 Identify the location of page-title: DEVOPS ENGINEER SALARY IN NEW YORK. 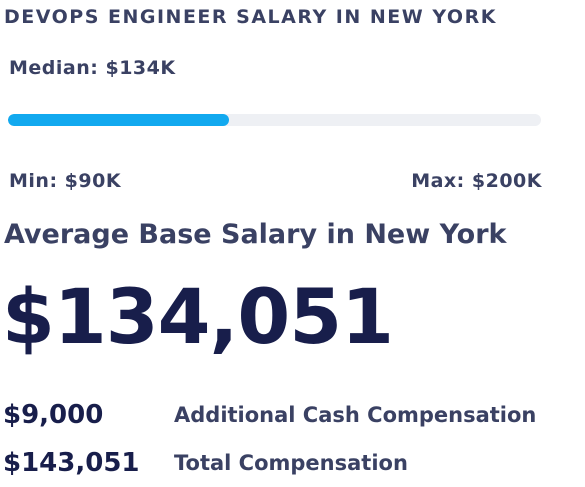
(250, 17).